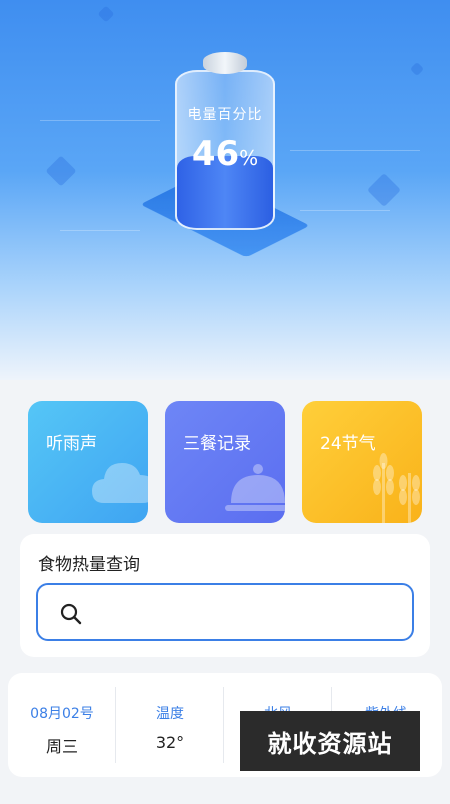 This screenshot has width=450, height=804. I want to click on card-label: 24节气, so click(348, 444).